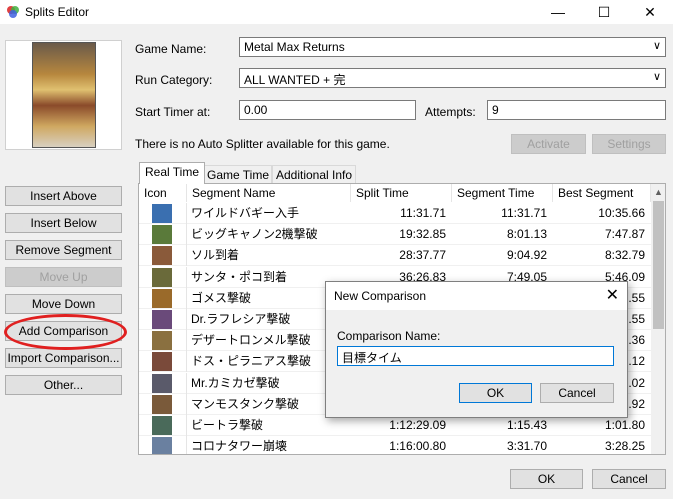 The width and height of the screenshot is (673, 499). Describe the element at coordinates (558, 12) in the screenshot. I see `minimize-button: —` at that location.